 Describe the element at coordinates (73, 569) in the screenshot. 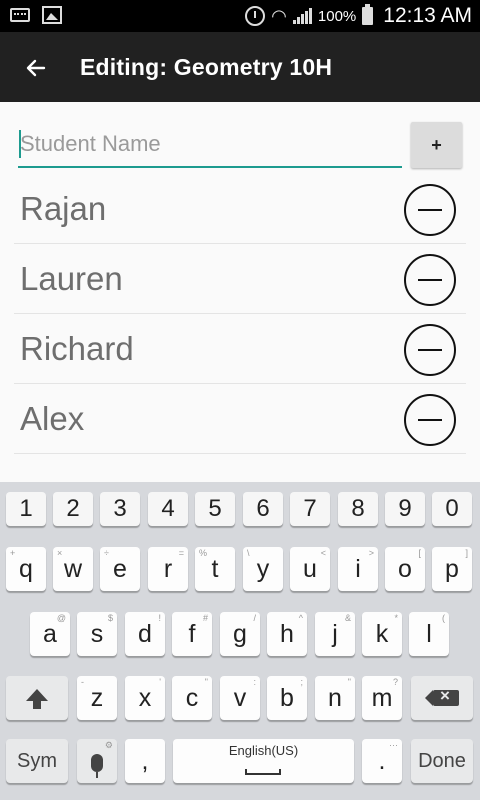

I see `key-w: × w` at that location.